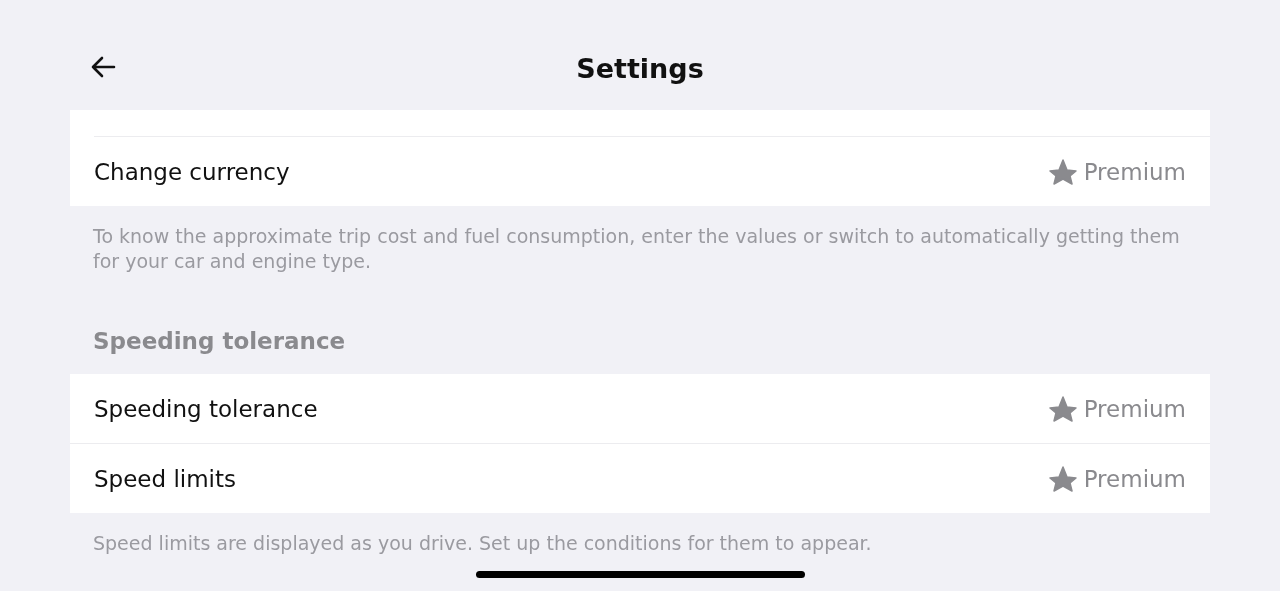  Describe the element at coordinates (637, 249) in the screenshot. I see `section-note: To know the approximate trip cost and fuel consumption, enter the values or switch to automatically getting them for your car and engine type.` at that location.